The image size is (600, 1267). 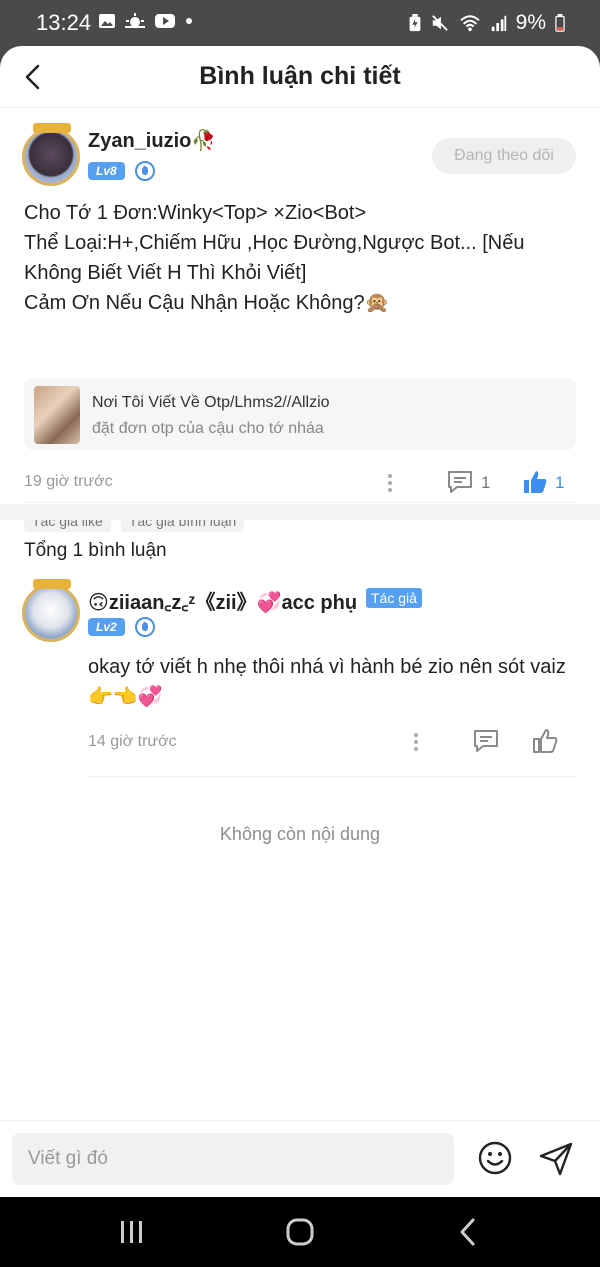 What do you see at coordinates (416, 742) in the screenshot?
I see `comment-more-options-icon` at bounding box center [416, 742].